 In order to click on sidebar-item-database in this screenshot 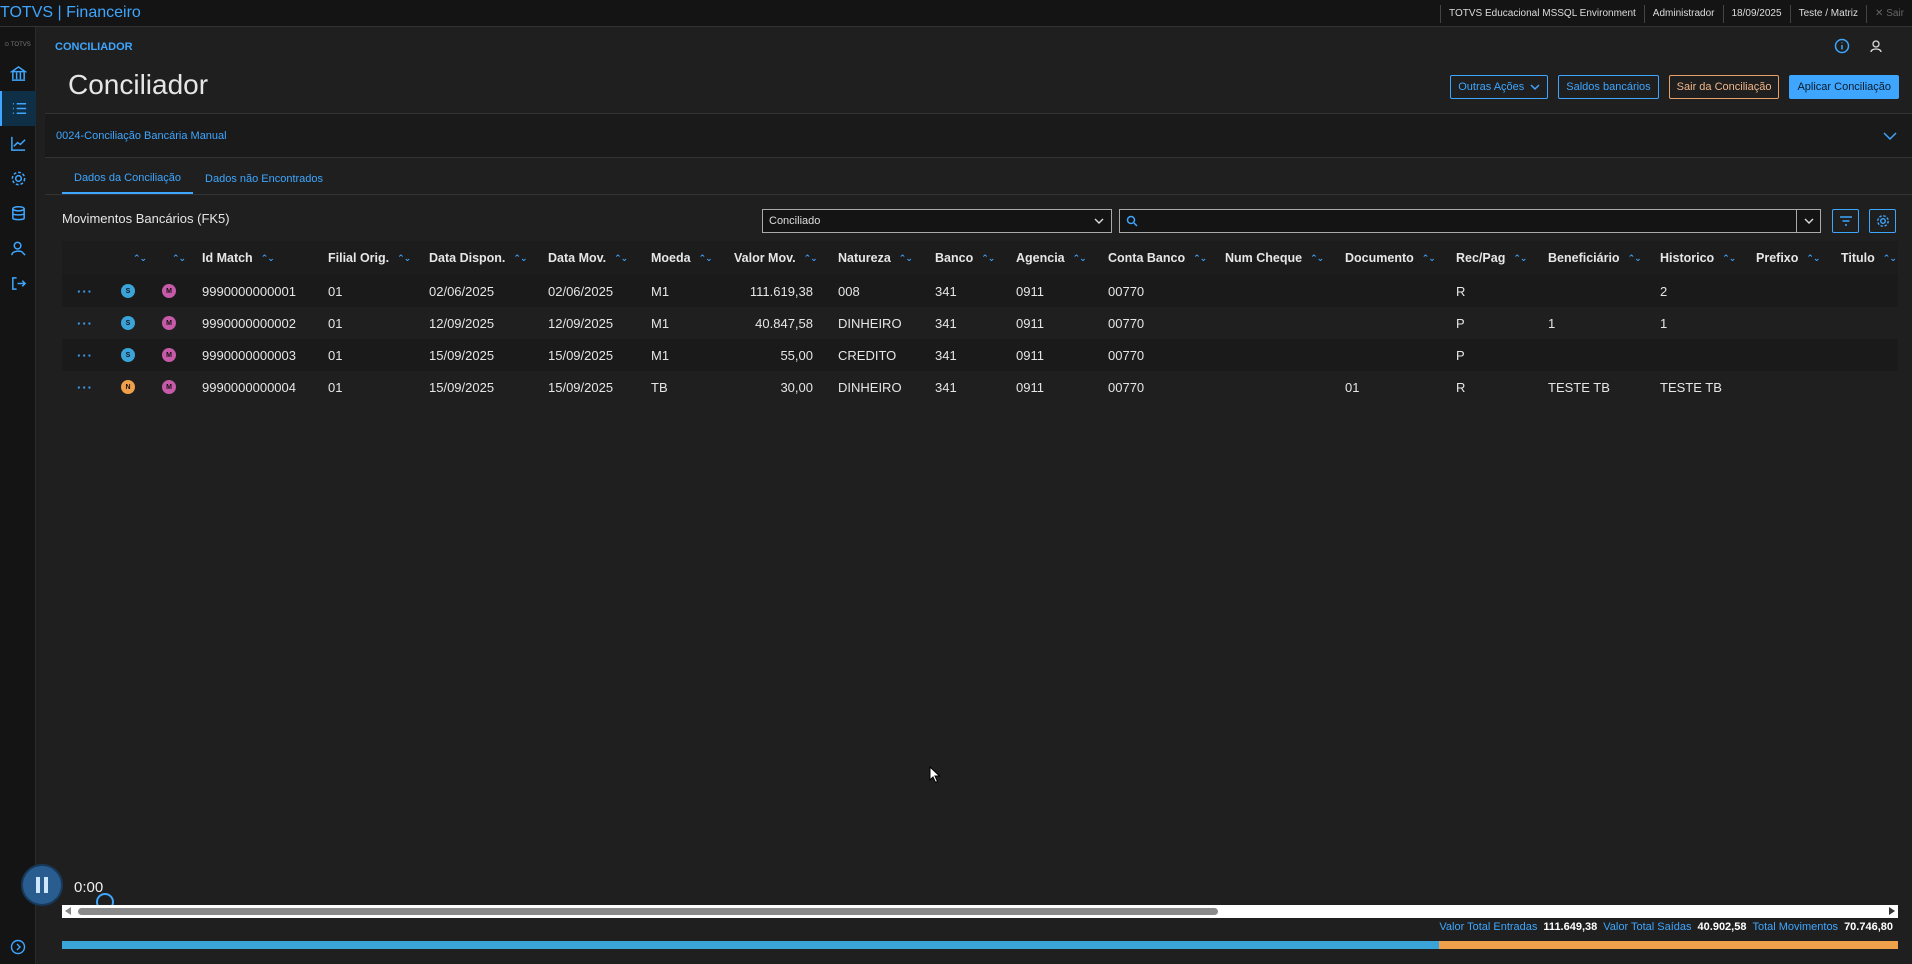, I will do `click(18, 213)`.